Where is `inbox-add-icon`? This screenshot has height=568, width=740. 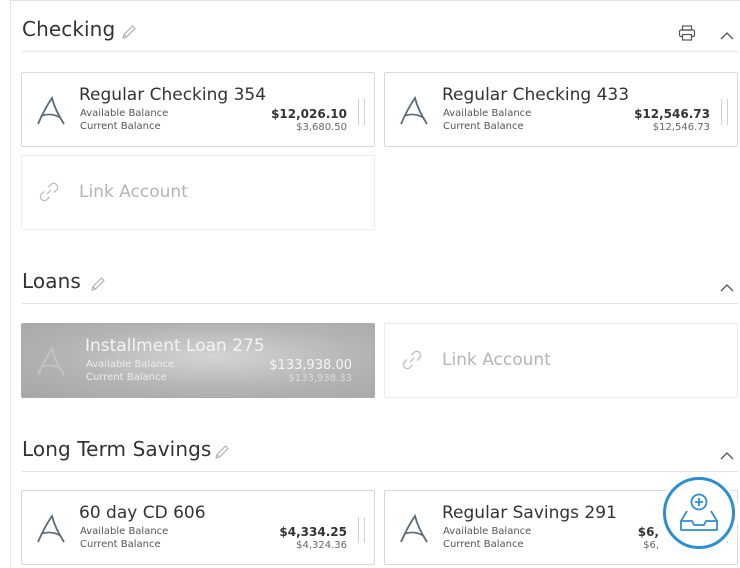 inbox-add-icon is located at coordinates (699, 512).